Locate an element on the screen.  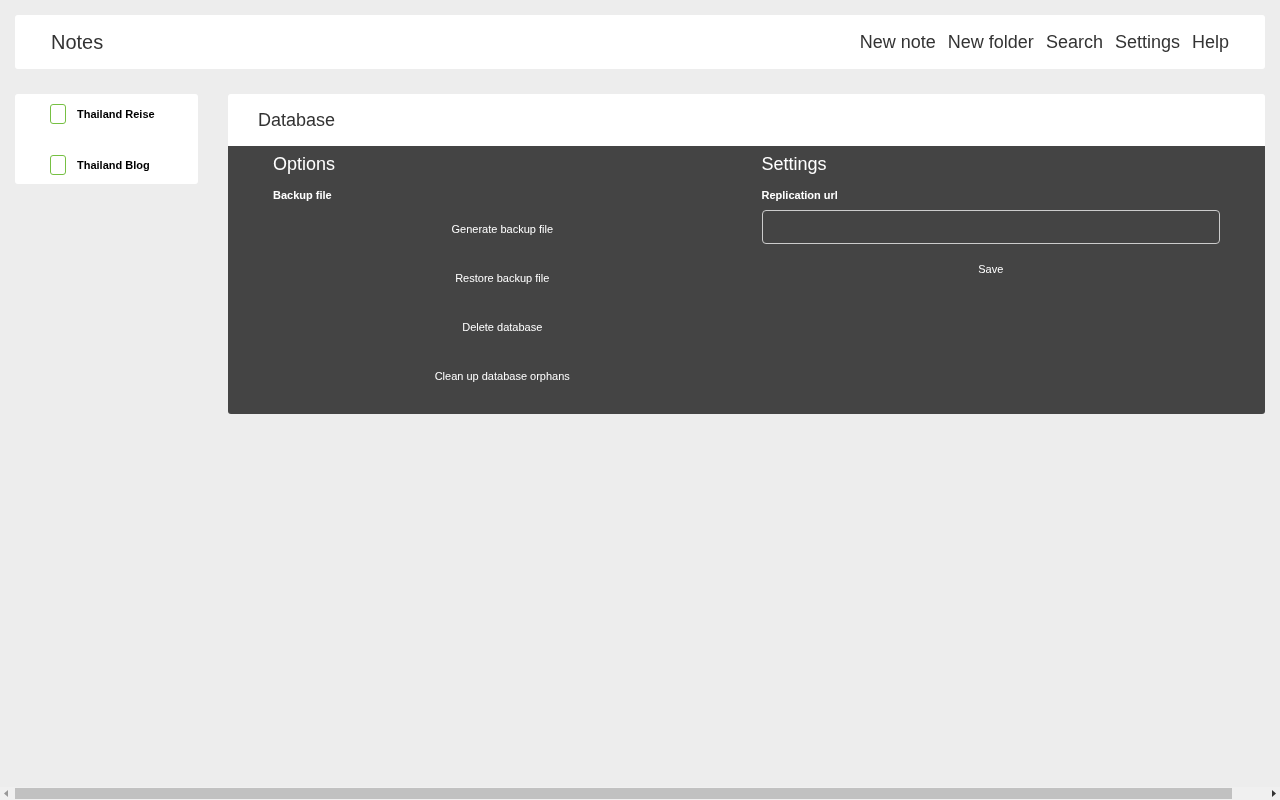
action-button: Delete database is located at coordinates (502, 326).